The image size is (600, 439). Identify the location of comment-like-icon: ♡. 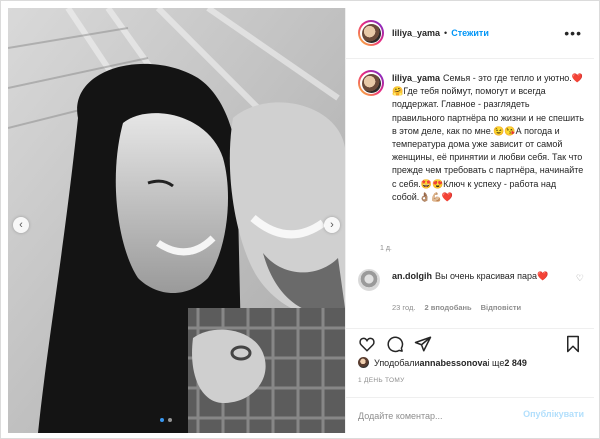
(580, 278).